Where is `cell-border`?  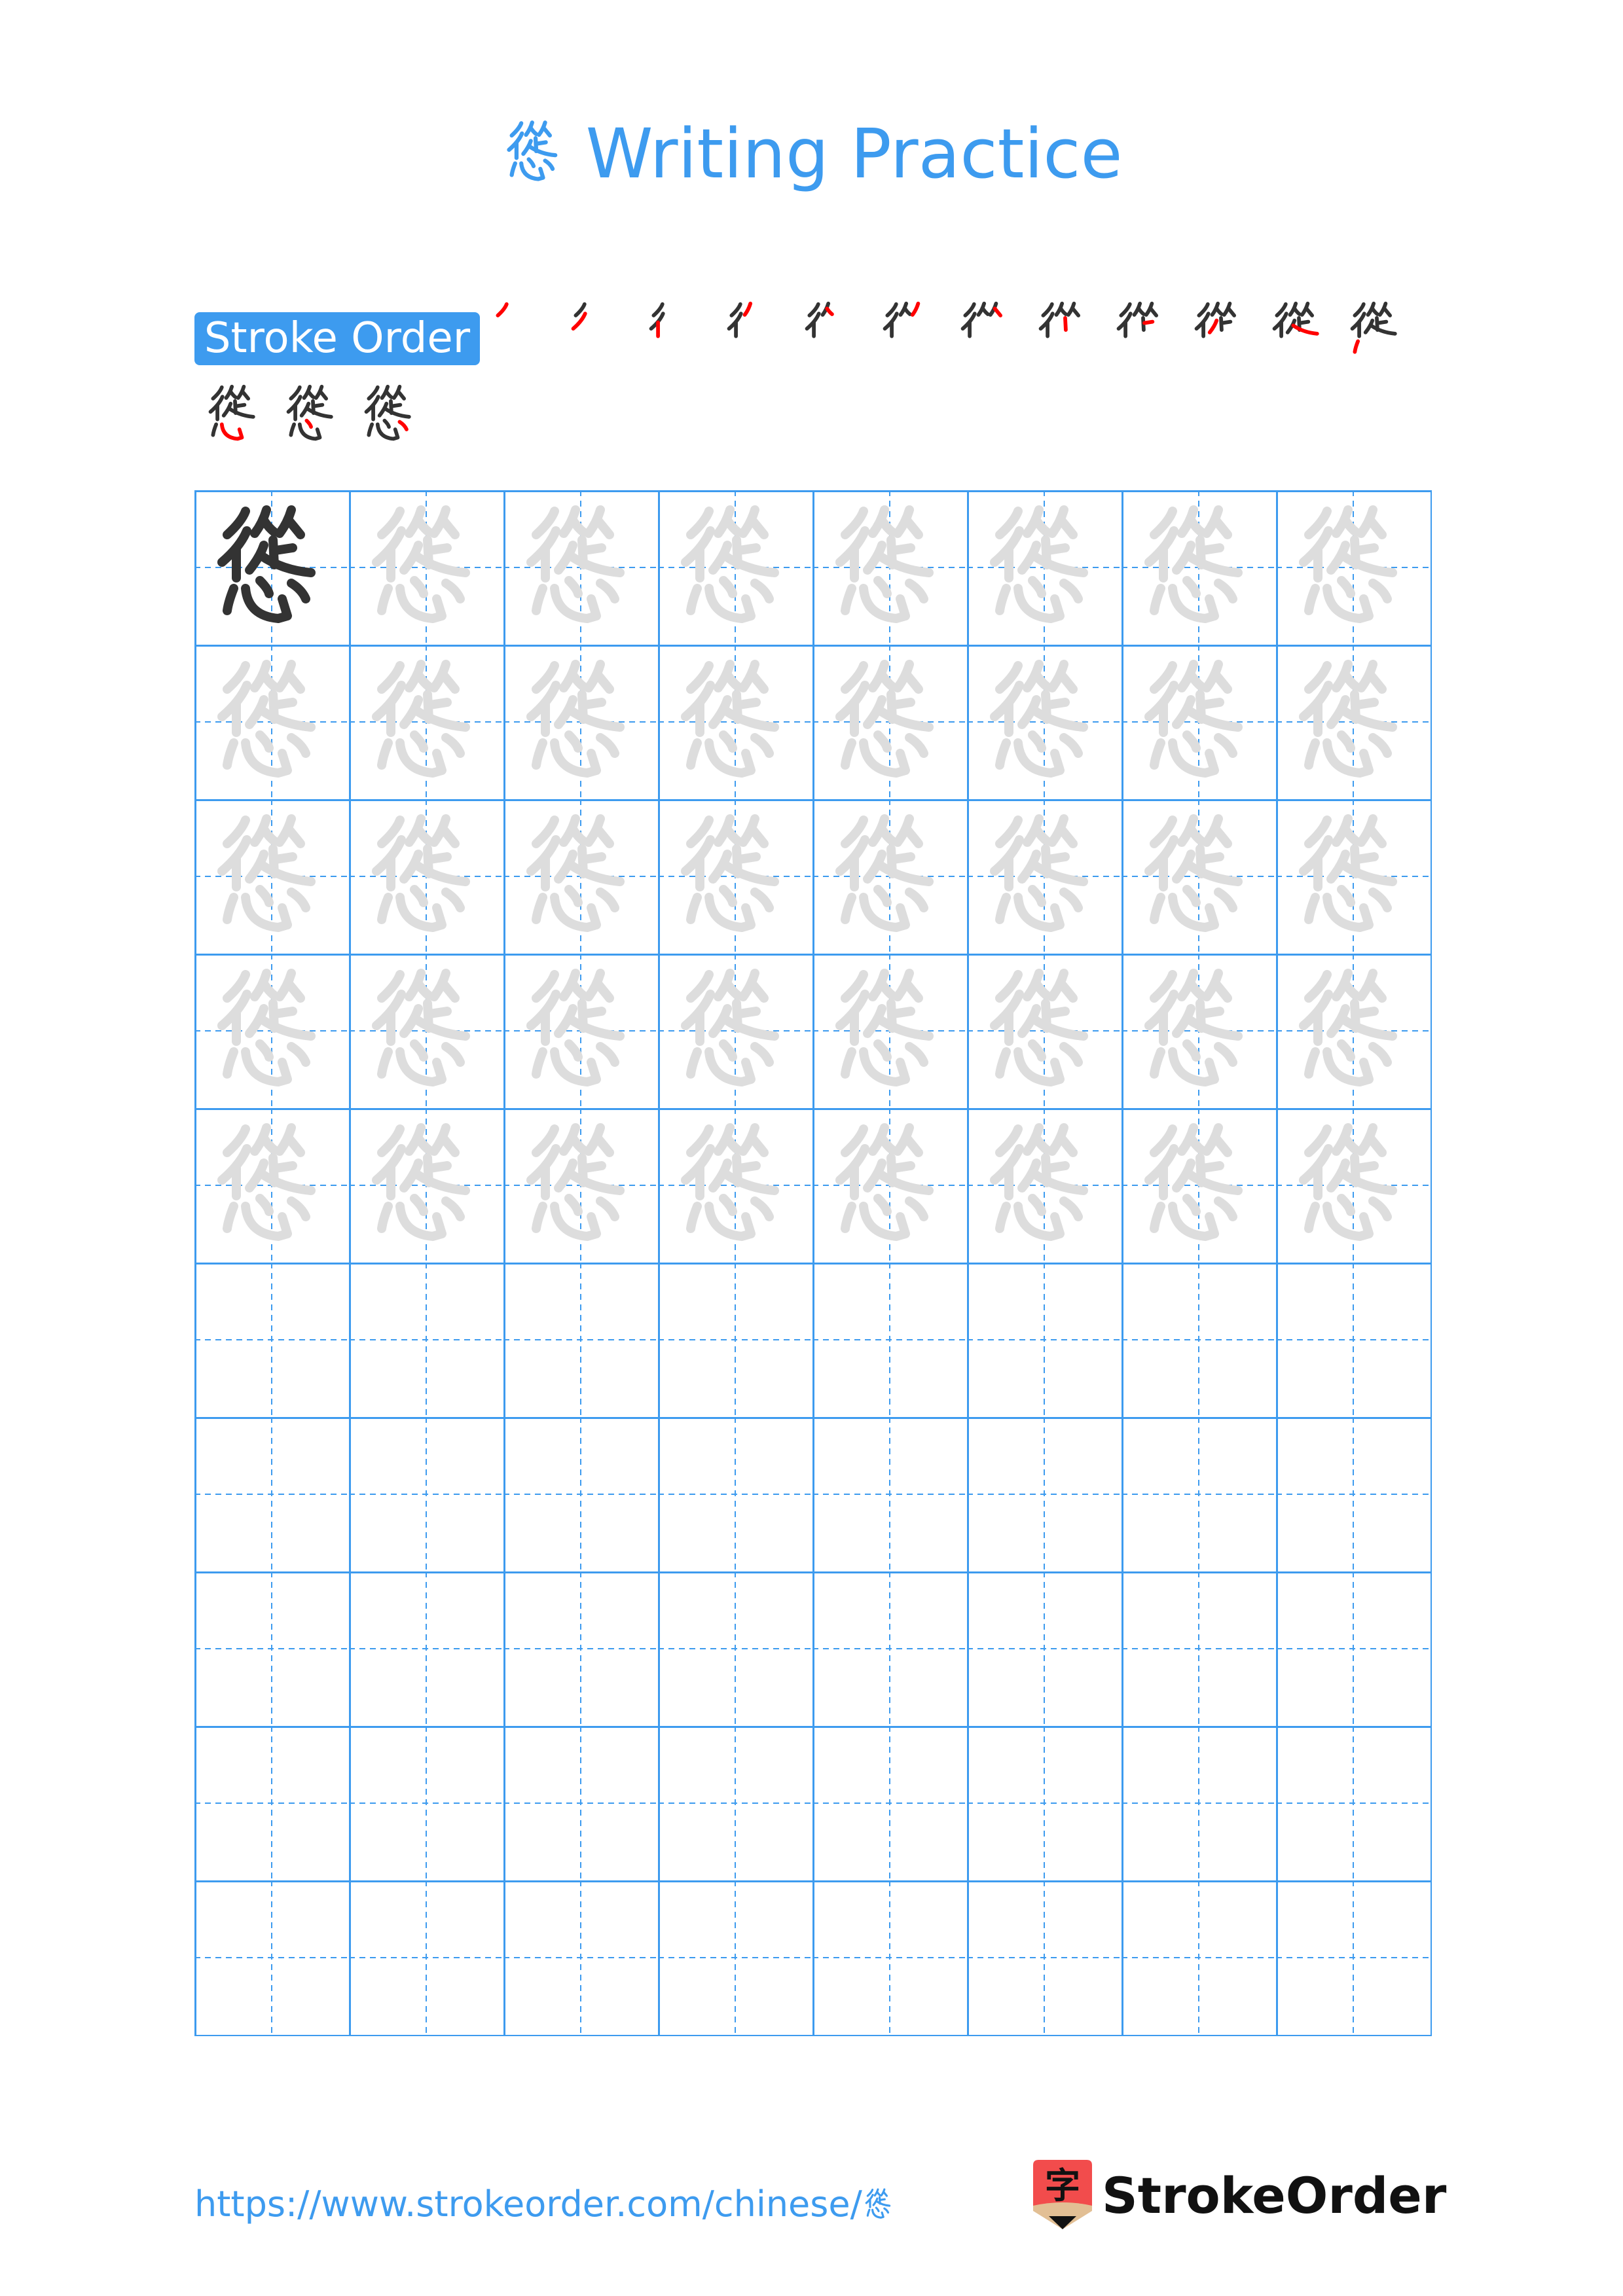
cell-border is located at coordinates (581, 1958).